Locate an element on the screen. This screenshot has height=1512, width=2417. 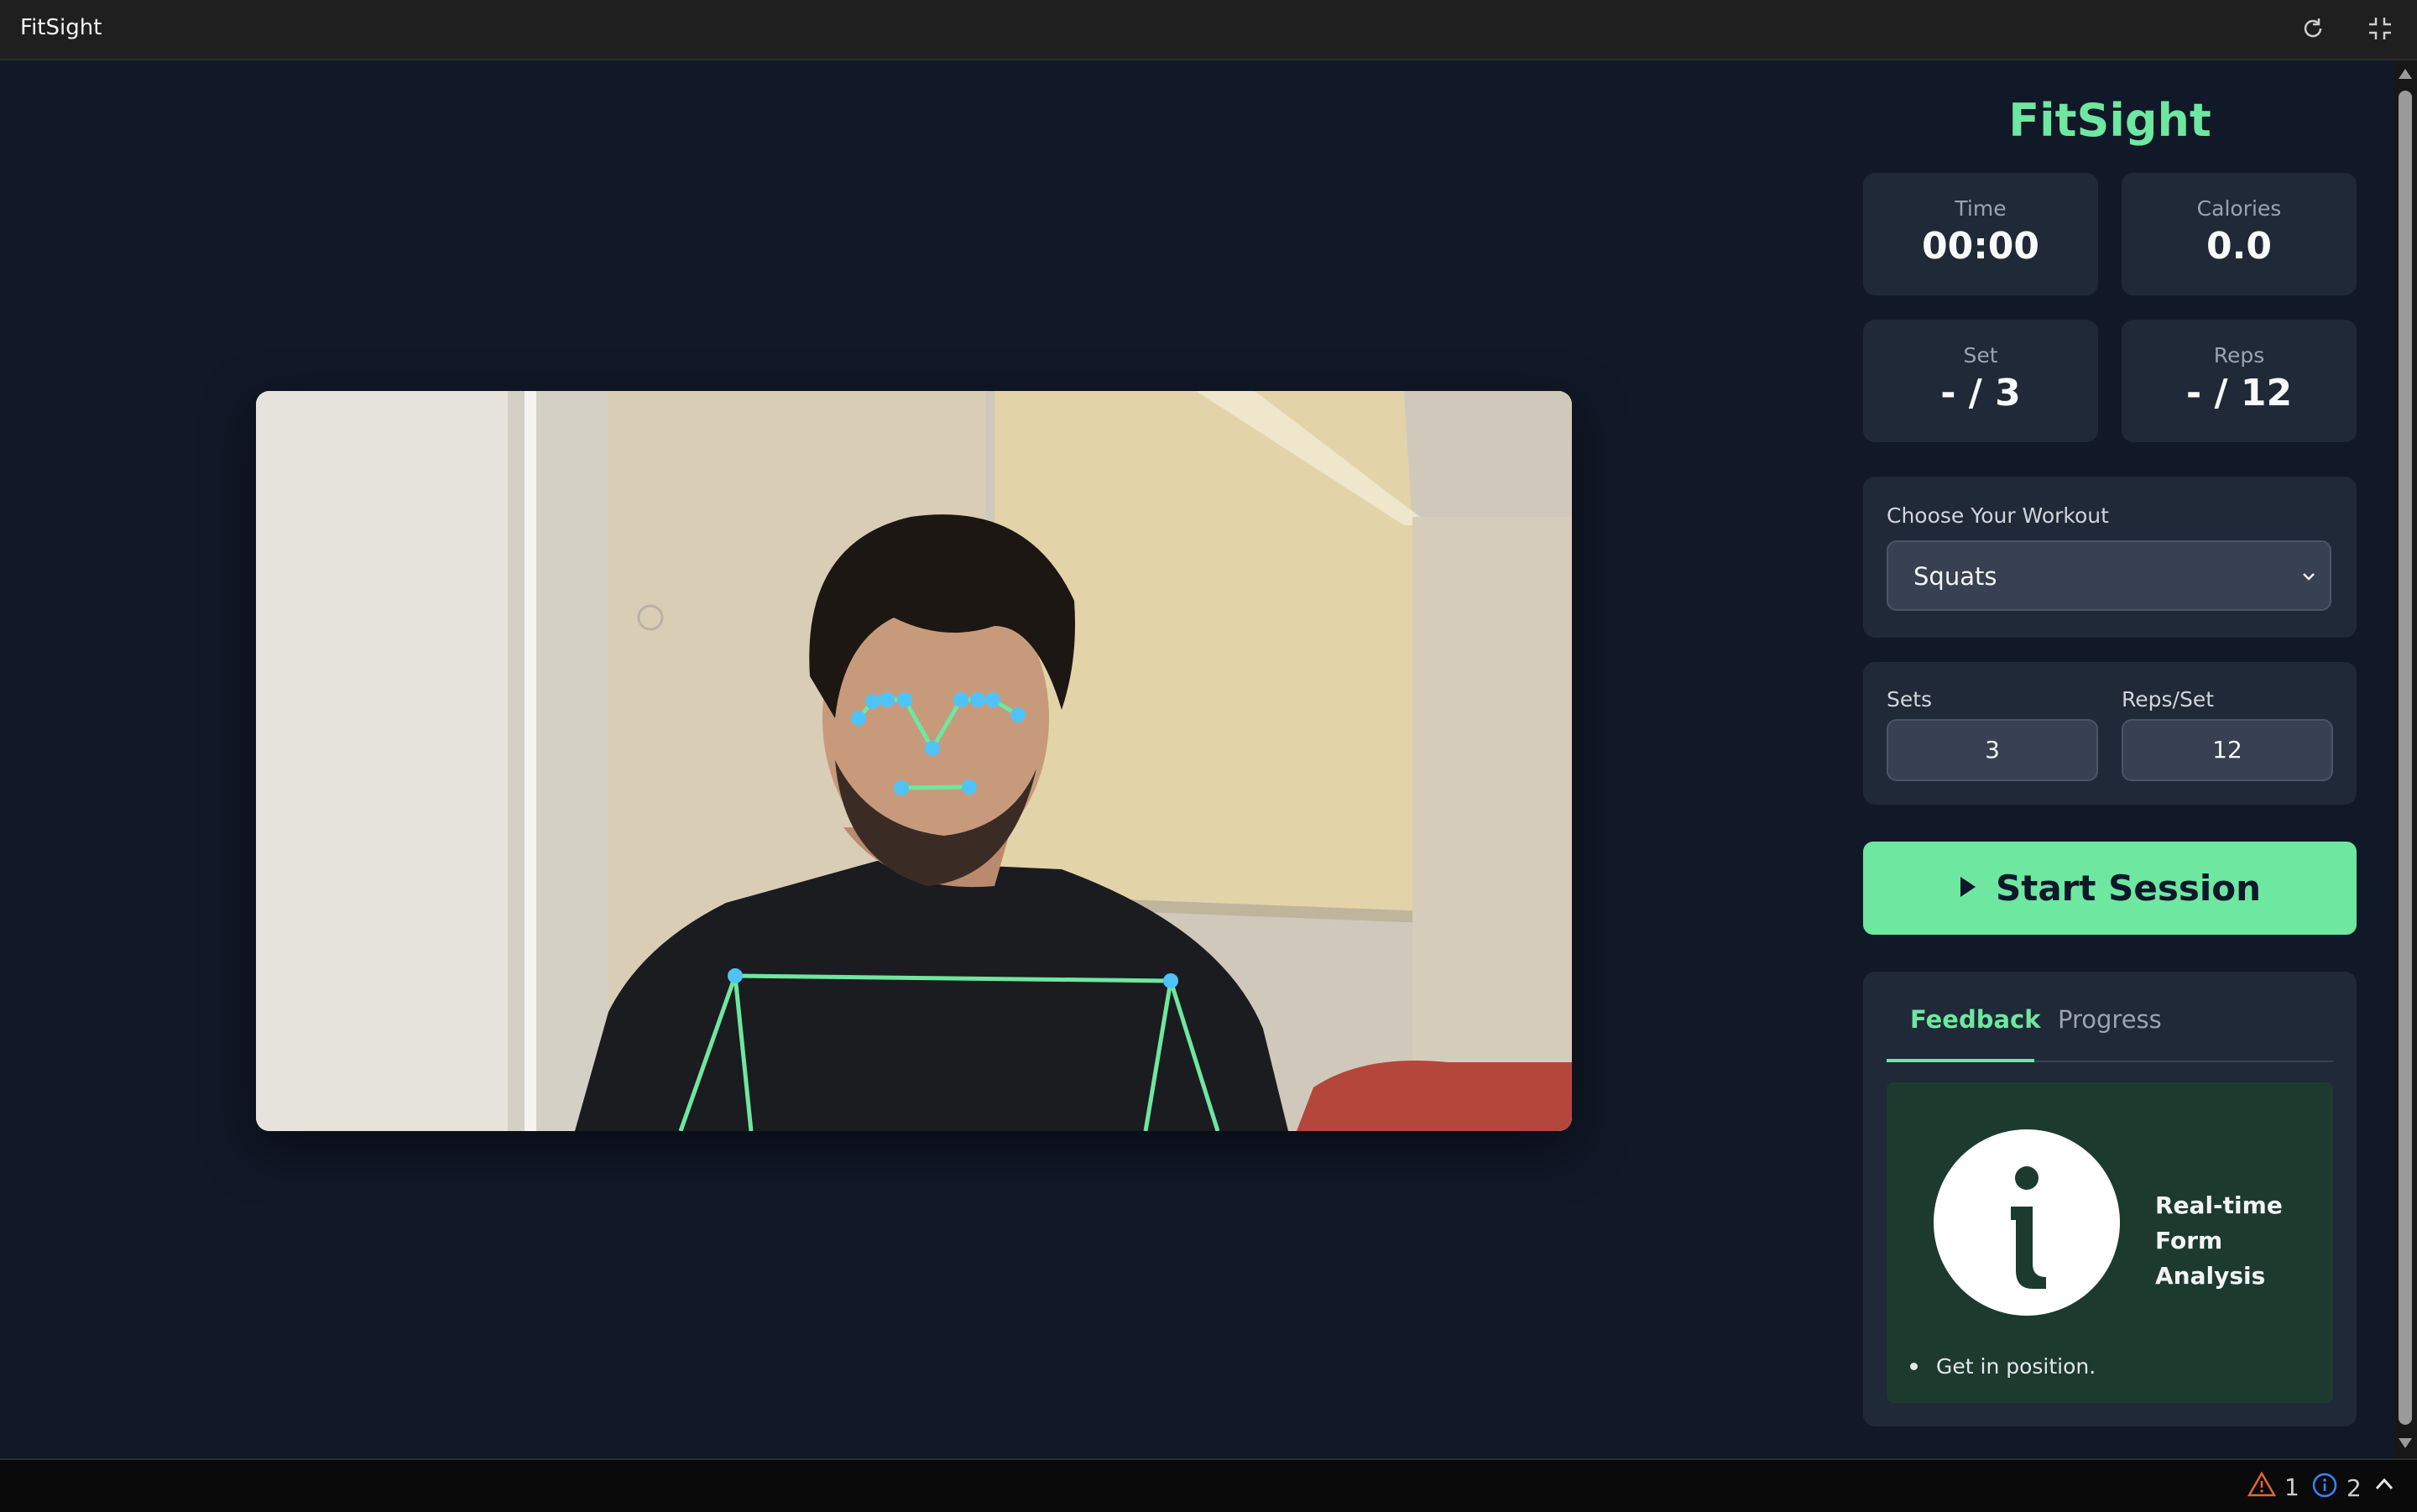
start-session-button: Start Session is located at coordinates (2110, 889).